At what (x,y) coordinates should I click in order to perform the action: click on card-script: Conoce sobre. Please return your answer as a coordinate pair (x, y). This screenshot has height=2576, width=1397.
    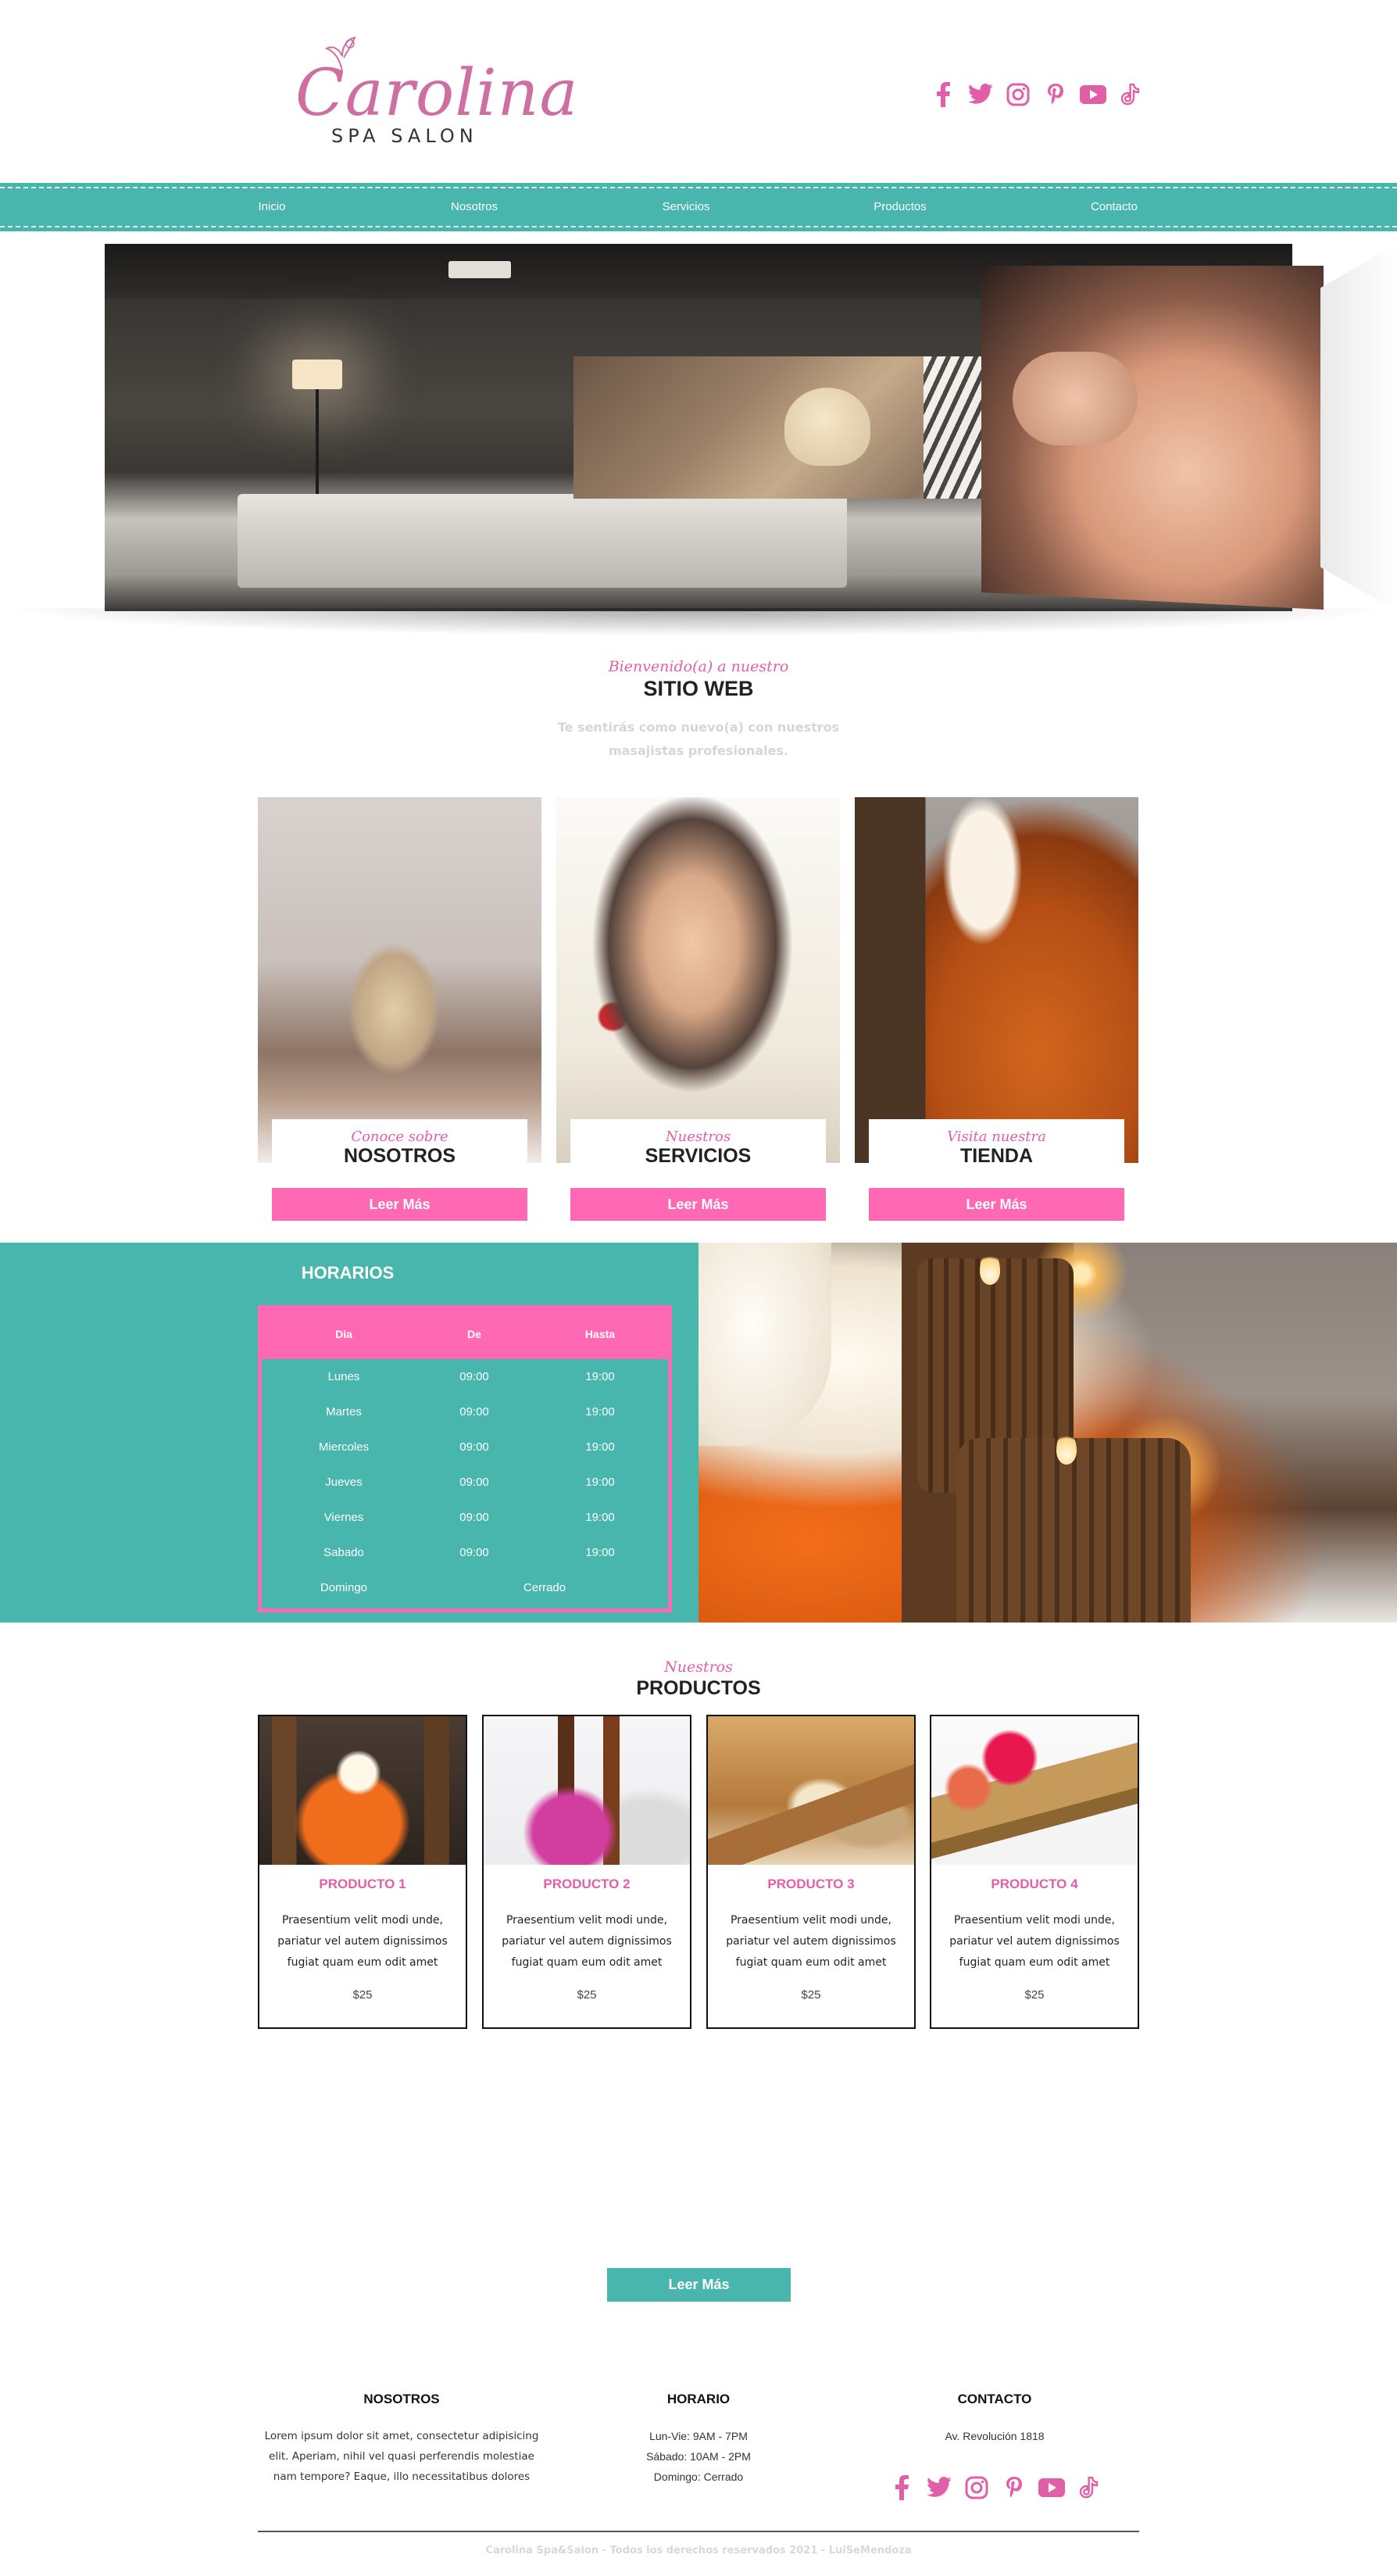
    Looking at the image, I should click on (399, 1137).